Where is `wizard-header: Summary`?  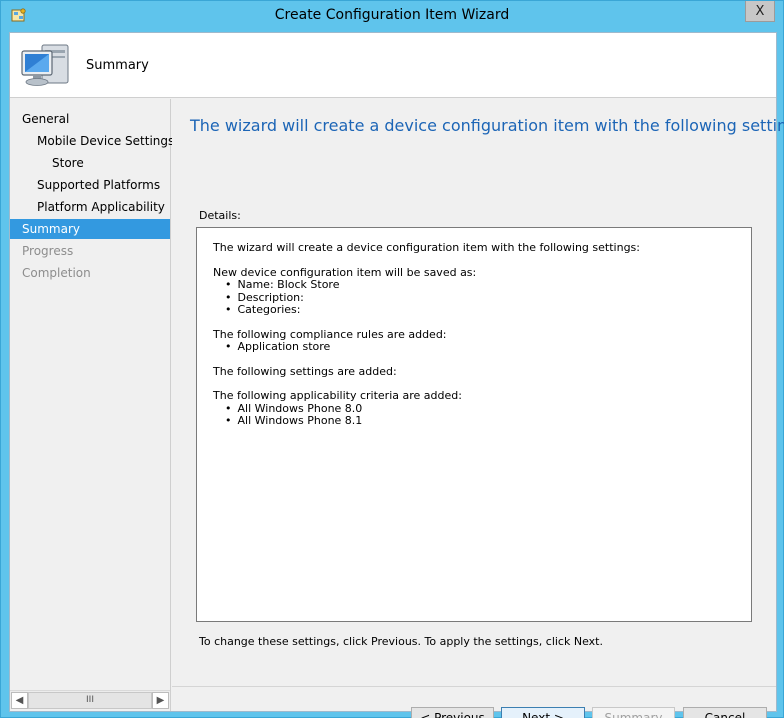
wizard-header: Summary is located at coordinates (393, 65).